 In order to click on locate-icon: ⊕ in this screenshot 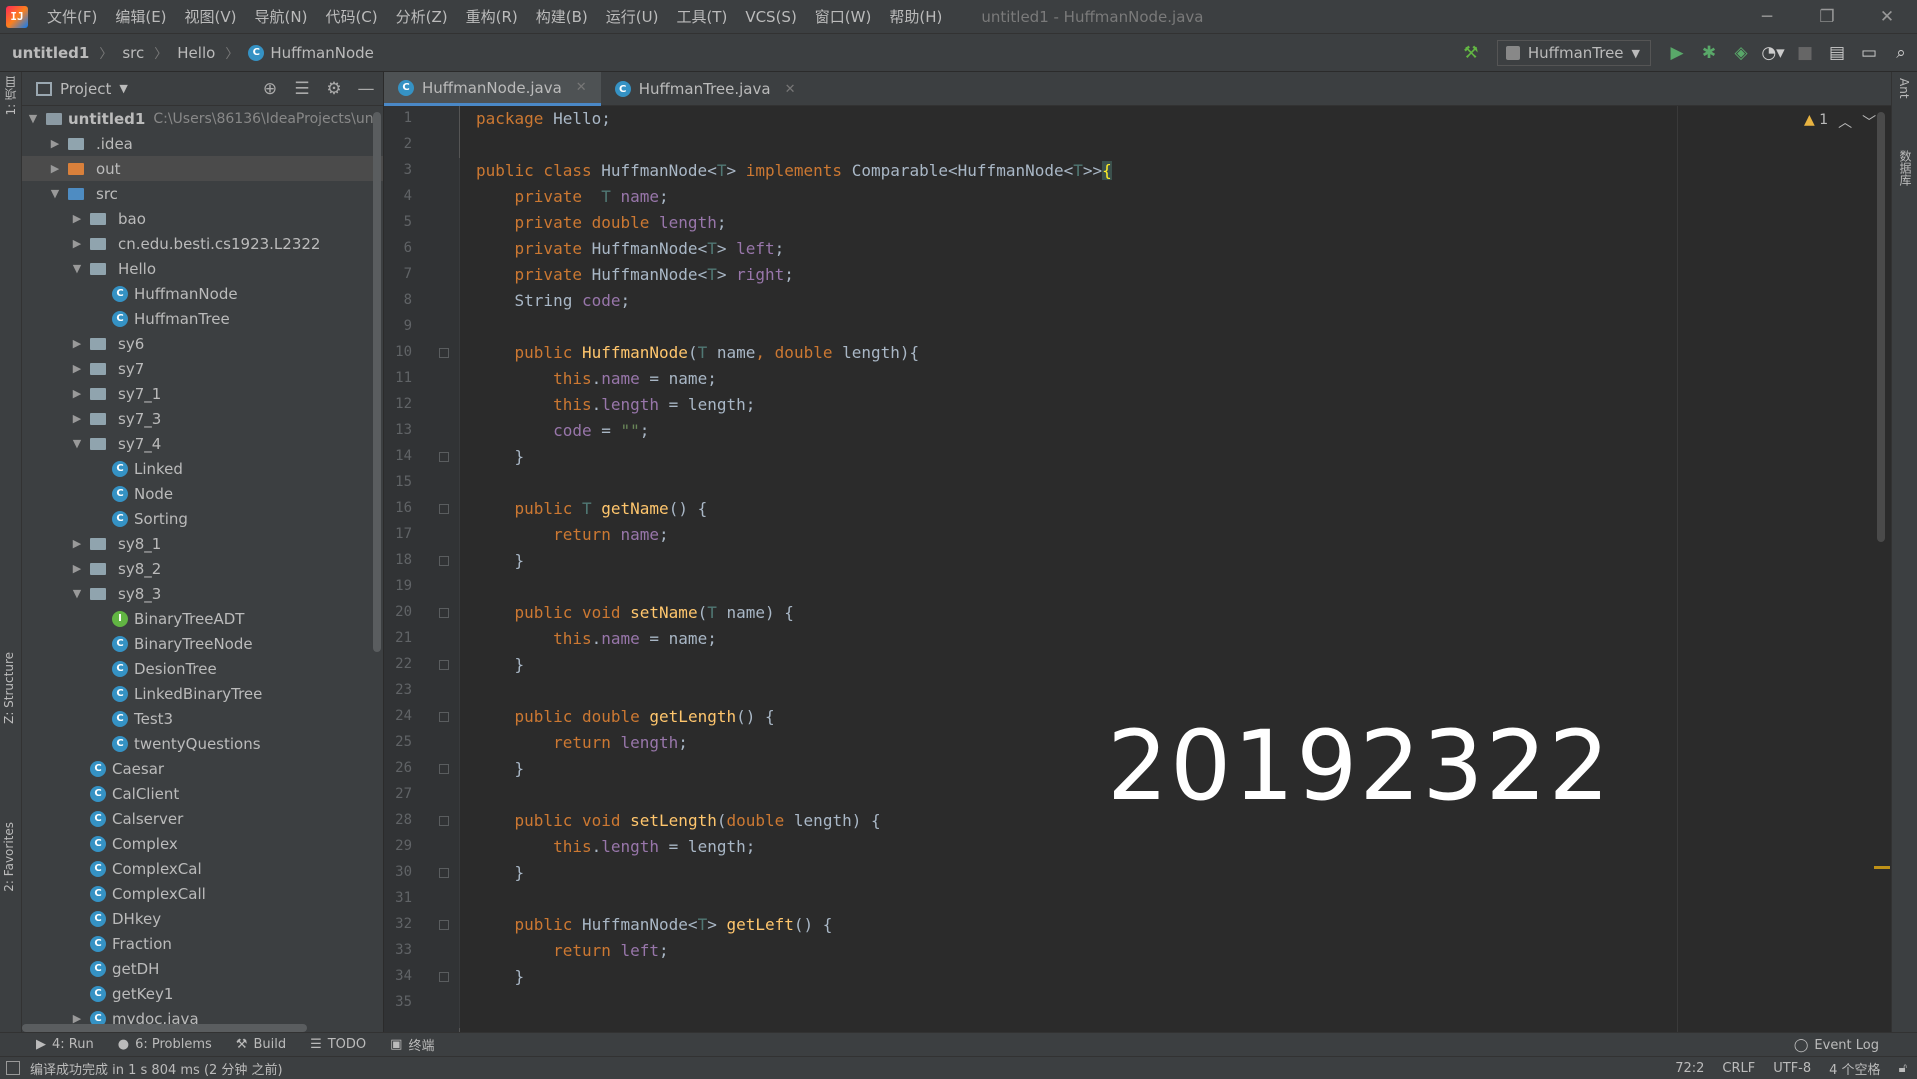, I will do `click(270, 89)`.